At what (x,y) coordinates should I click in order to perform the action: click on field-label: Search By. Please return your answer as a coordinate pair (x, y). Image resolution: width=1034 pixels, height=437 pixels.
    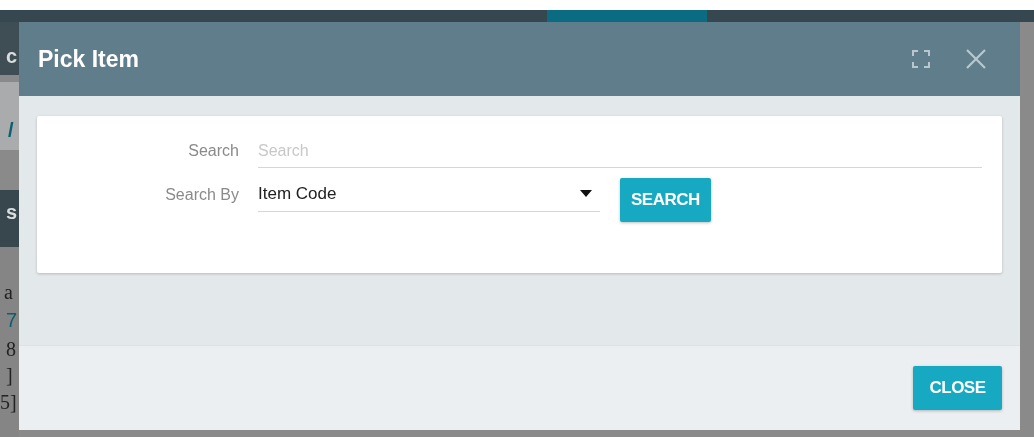
    Looking at the image, I should click on (202, 195).